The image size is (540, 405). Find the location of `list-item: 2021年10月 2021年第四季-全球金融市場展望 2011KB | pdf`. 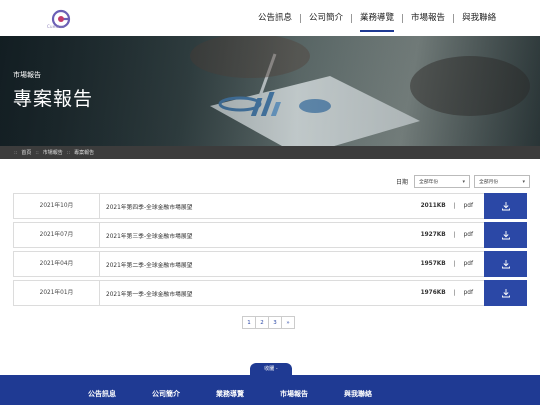

list-item: 2021年10月 2021年第四季-全球金融市場展望 2011KB | pdf is located at coordinates (270, 206).